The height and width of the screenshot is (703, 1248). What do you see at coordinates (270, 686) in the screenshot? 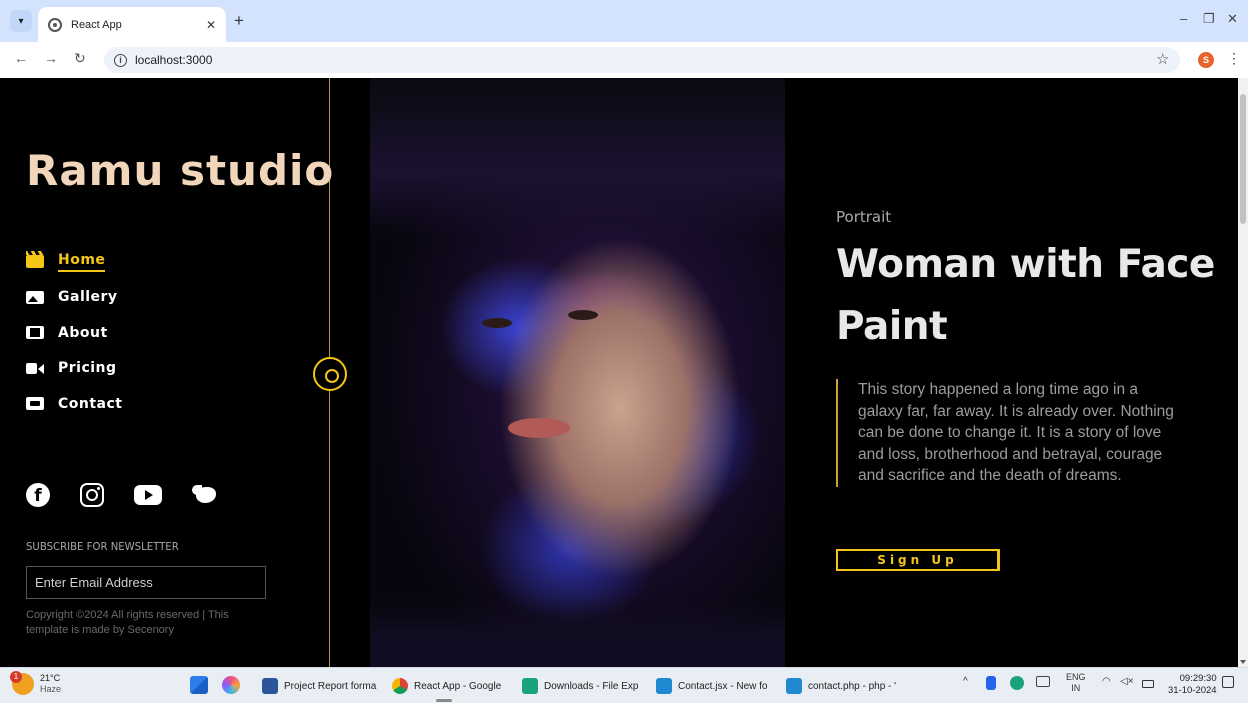
I see `word-icon` at bounding box center [270, 686].